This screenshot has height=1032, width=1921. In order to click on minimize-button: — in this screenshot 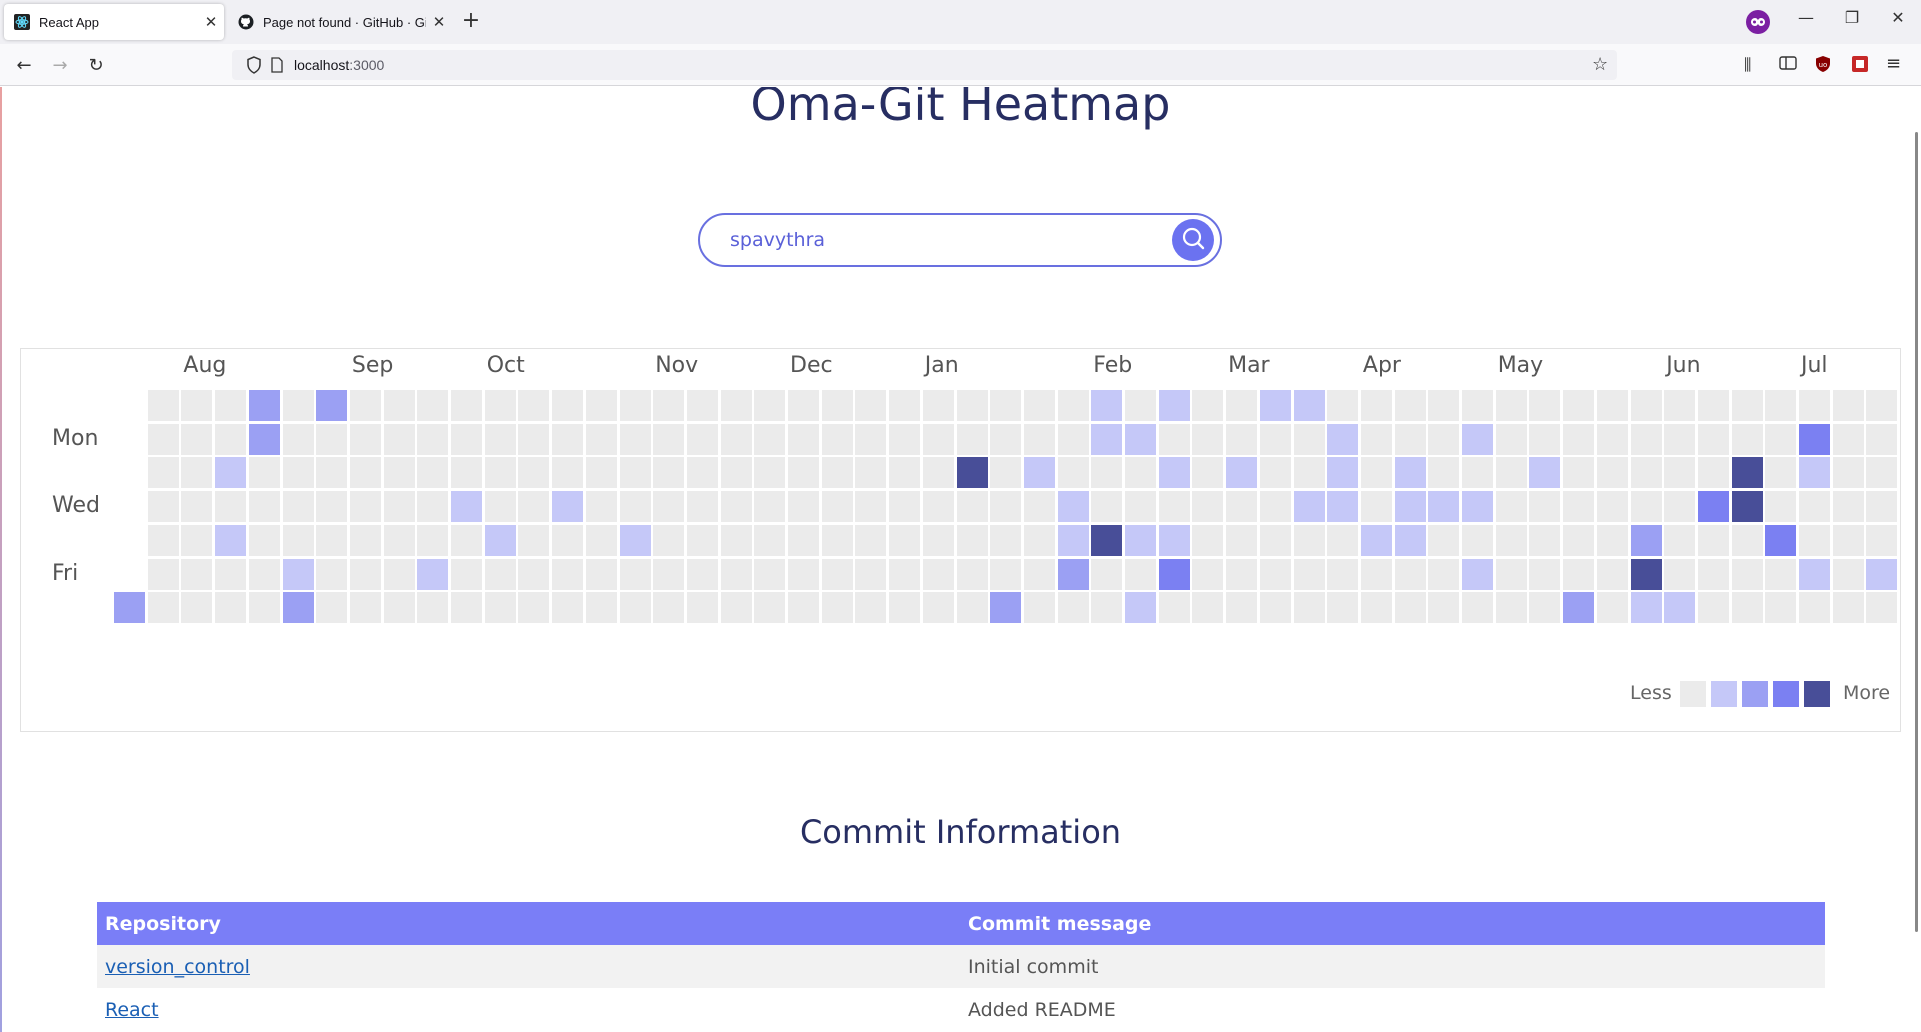, I will do `click(1806, 17)`.